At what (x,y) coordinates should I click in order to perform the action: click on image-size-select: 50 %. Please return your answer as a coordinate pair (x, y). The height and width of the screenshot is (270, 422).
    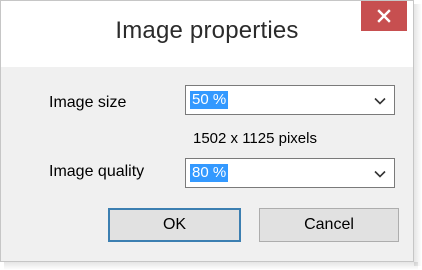
    Looking at the image, I should click on (290, 100).